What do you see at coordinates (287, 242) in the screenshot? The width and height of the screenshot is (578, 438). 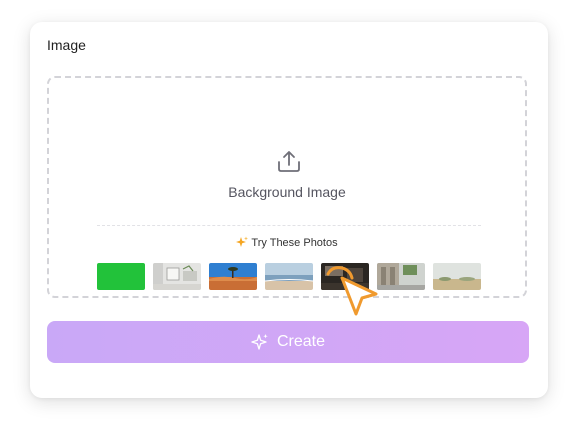 I see `try-photos-row: Try These Photos` at bounding box center [287, 242].